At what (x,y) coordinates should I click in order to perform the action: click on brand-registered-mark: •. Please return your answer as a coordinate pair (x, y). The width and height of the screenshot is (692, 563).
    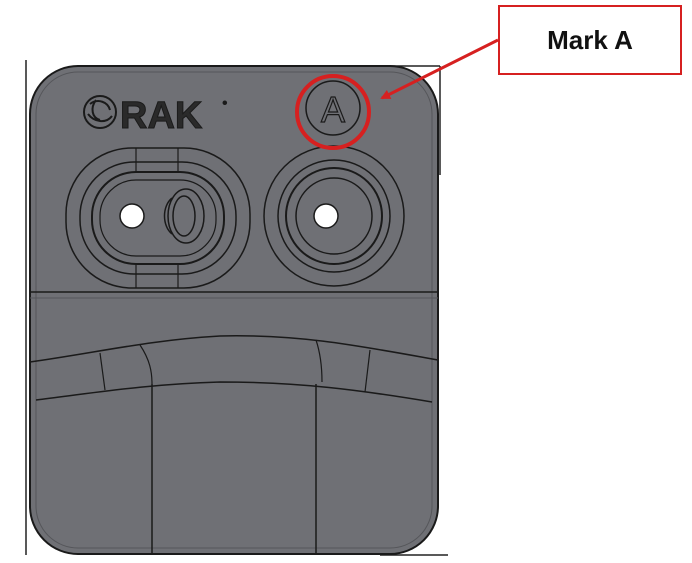
    Looking at the image, I should click on (225, 103).